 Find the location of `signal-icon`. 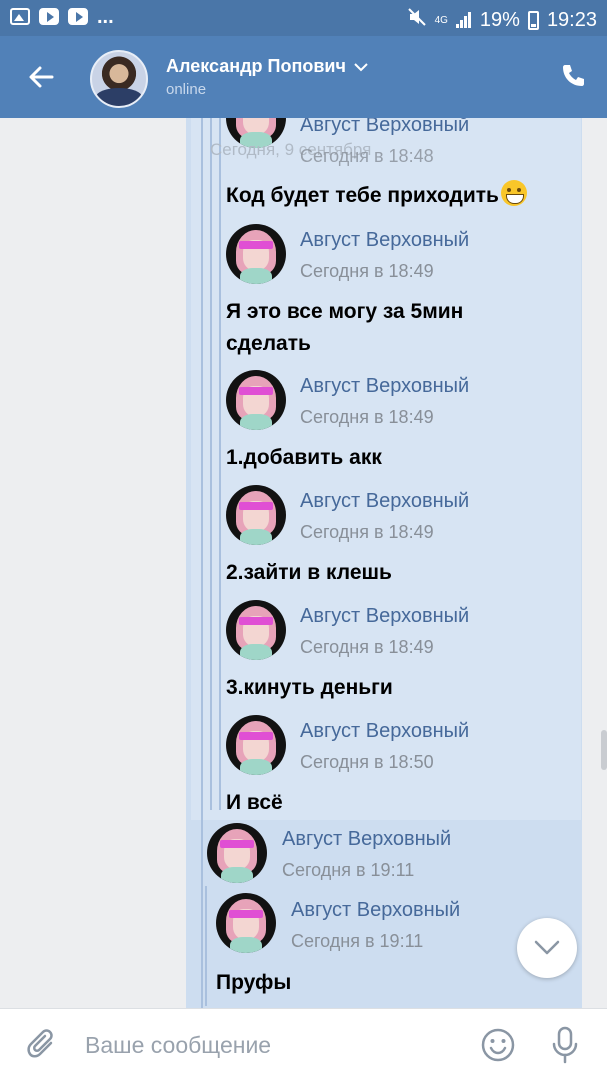

signal-icon is located at coordinates (463, 20).